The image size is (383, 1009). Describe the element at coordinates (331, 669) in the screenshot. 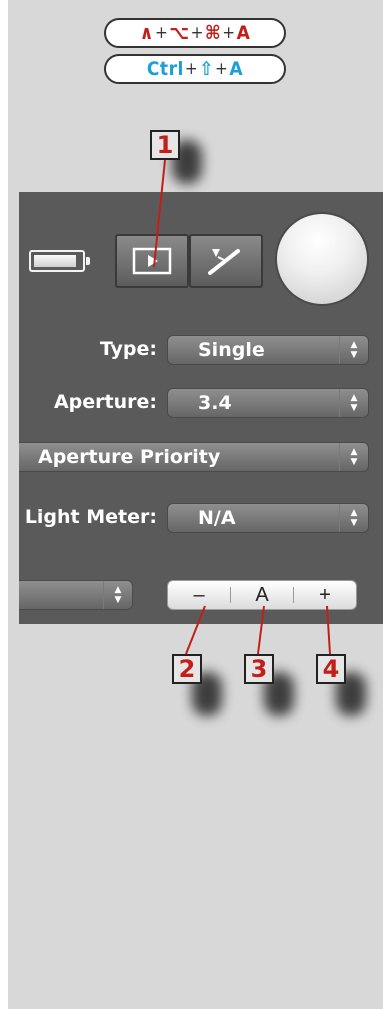

I see `callout-4: 4` at that location.